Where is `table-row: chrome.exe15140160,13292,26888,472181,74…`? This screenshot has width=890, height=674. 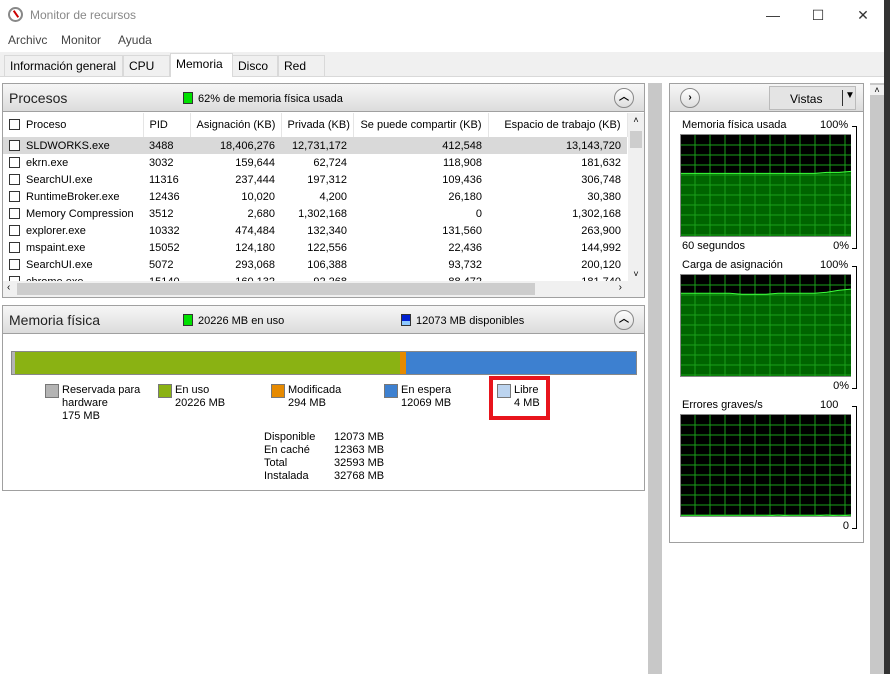 table-row: chrome.exe15140160,13292,26888,472181,74… is located at coordinates (315, 277).